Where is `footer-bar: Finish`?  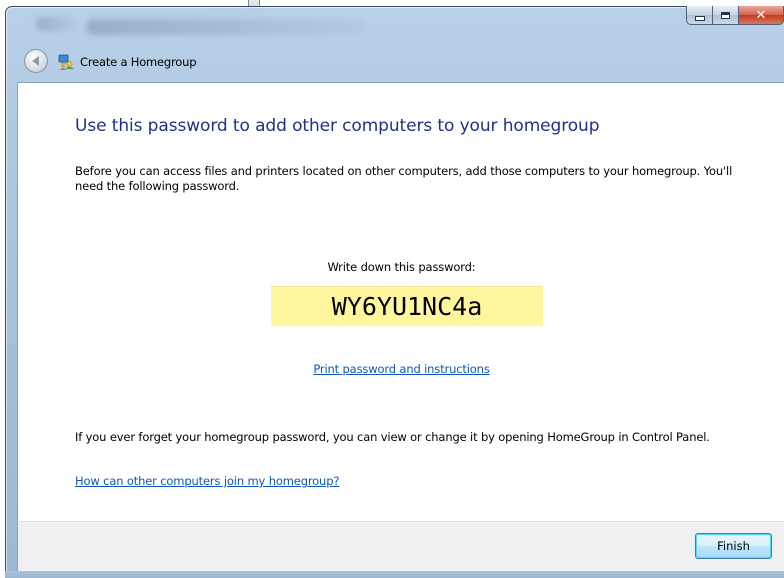 footer-bar: Finish is located at coordinates (400, 546).